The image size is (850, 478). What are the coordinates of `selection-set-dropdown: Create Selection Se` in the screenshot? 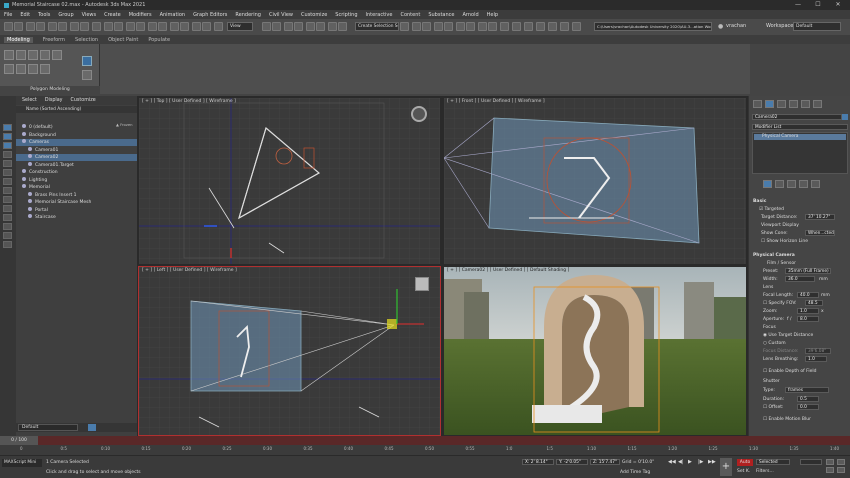 It's located at (377, 26).